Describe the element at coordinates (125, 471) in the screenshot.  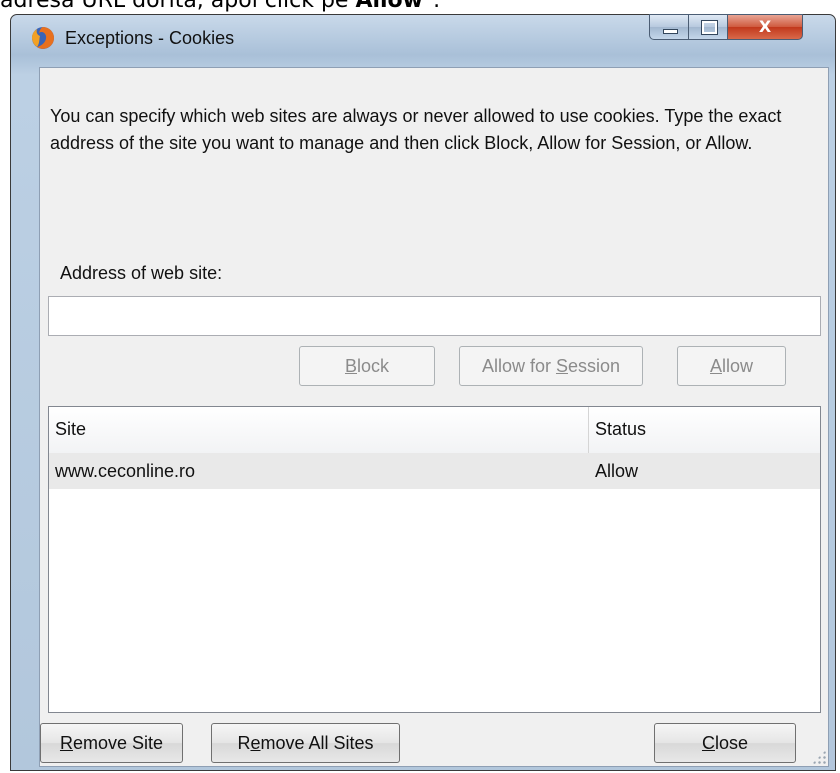
I see `row-site: www.ceconline.ro` at that location.